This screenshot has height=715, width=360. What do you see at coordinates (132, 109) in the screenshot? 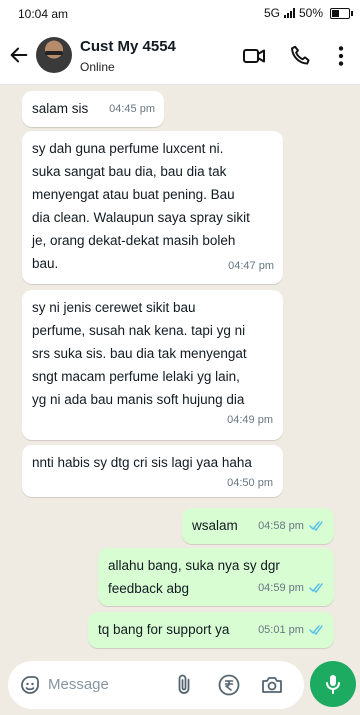
I see `message-time: 04:45 pm` at bounding box center [132, 109].